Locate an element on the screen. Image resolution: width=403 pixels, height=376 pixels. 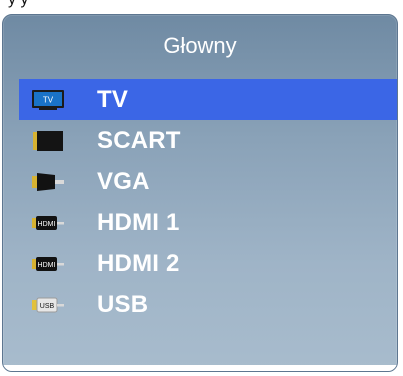
vga-icon is located at coordinates (48, 182).